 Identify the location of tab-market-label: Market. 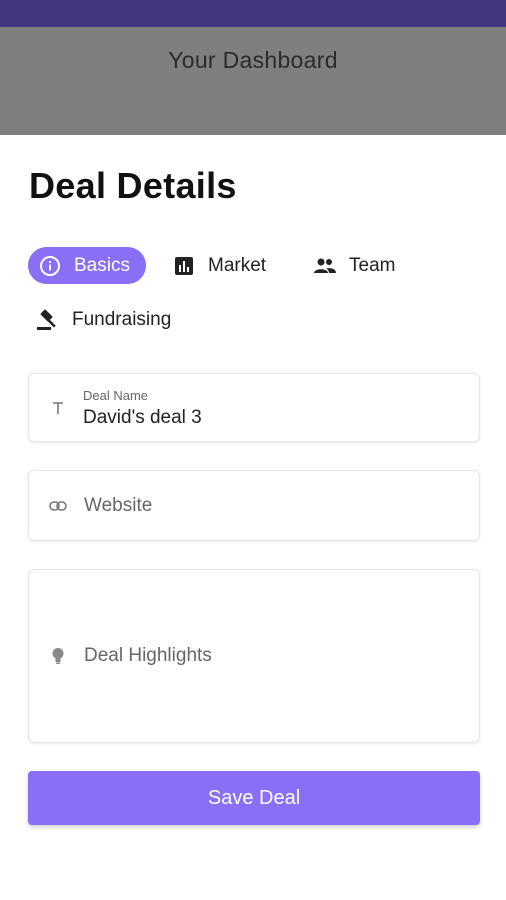
(237, 265).